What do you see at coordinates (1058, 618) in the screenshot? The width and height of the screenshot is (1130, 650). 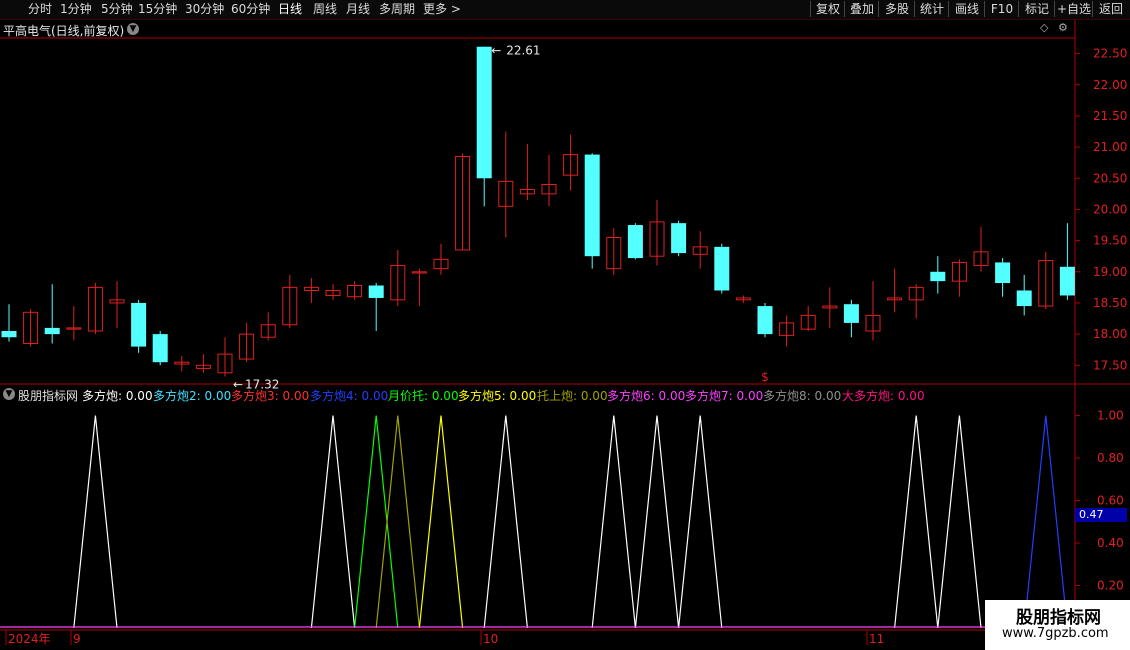 I see `watermark-title: 股朋指标网` at bounding box center [1058, 618].